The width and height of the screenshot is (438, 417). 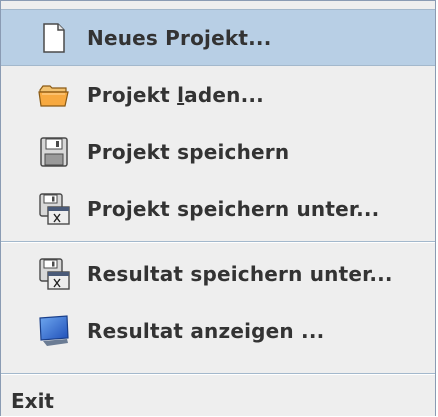 What do you see at coordinates (54, 37) in the screenshot?
I see `new-document-icon` at bounding box center [54, 37].